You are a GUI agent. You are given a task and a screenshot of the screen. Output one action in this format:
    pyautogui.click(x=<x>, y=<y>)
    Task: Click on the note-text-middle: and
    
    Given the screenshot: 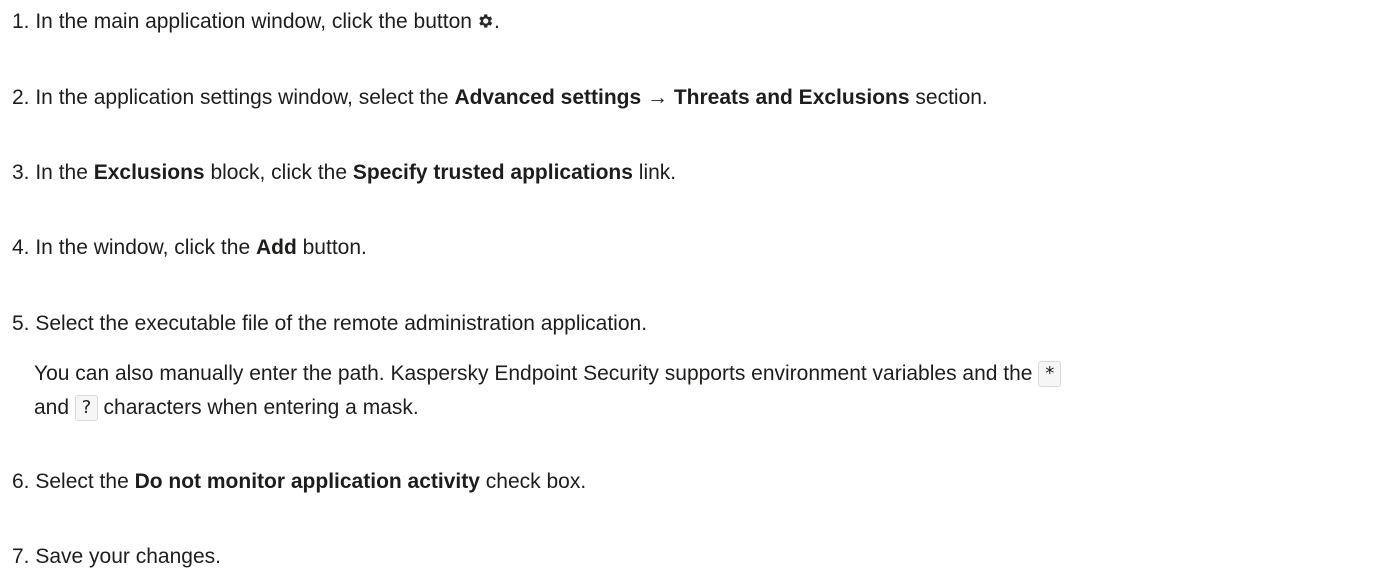 What is the action you would take?
    pyautogui.click(x=54, y=407)
    